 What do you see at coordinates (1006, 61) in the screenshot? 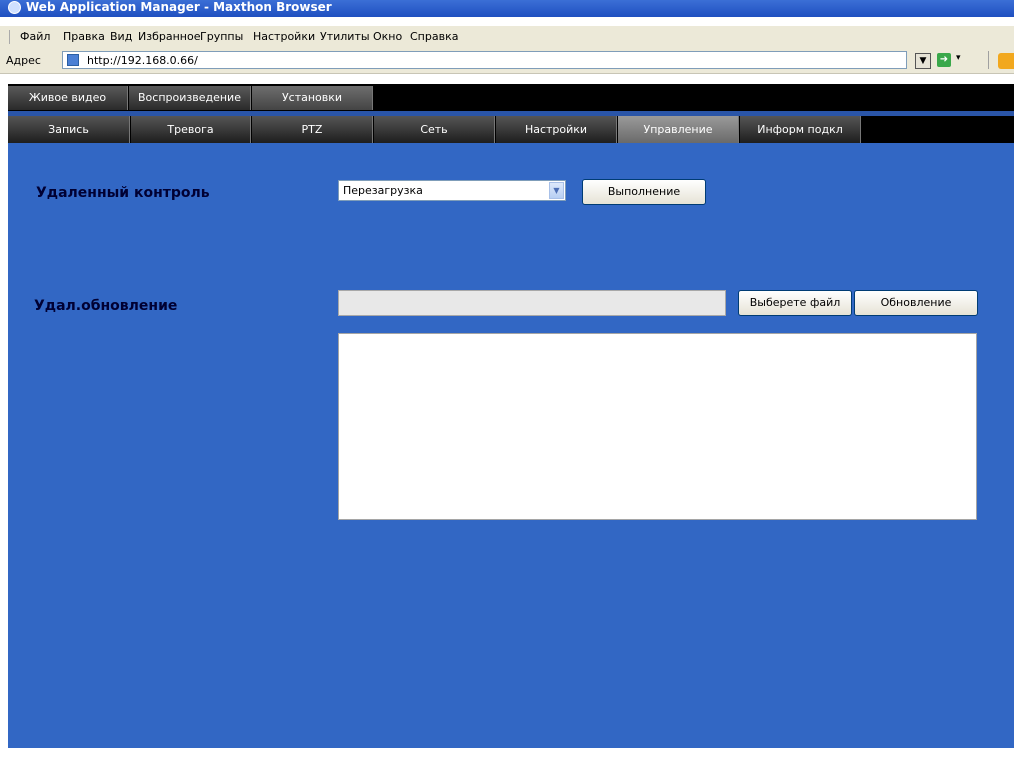
I see `rss-icon` at bounding box center [1006, 61].